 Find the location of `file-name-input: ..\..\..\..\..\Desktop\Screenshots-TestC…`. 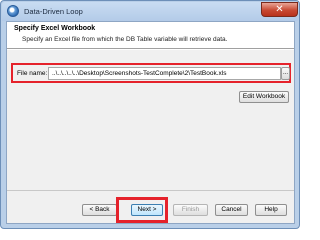

file-name-input: ..\..\..\..\..\Desktop\Screenshots-TestC… is located at coordinates (164, 73).